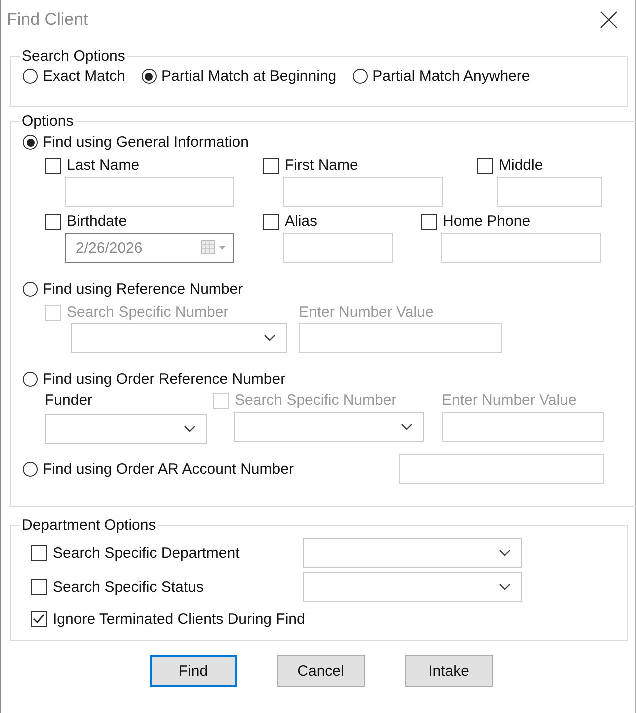 This screenshot has width=636, height=713. Describe the element at coordinates (48, 121) in the screenshot. I see `group-title: Options` at that location.